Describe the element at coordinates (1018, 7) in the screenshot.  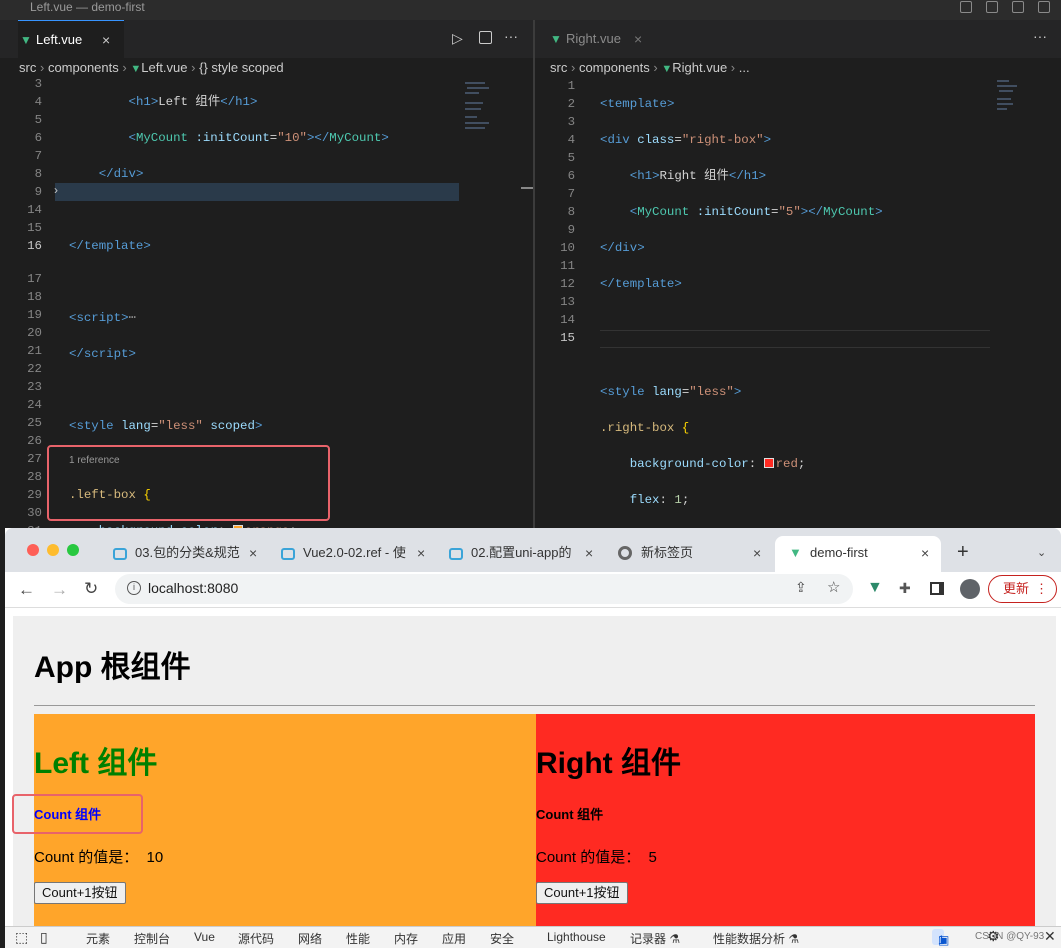
I see `toggle-secondary-sidebar-icon` at that location.